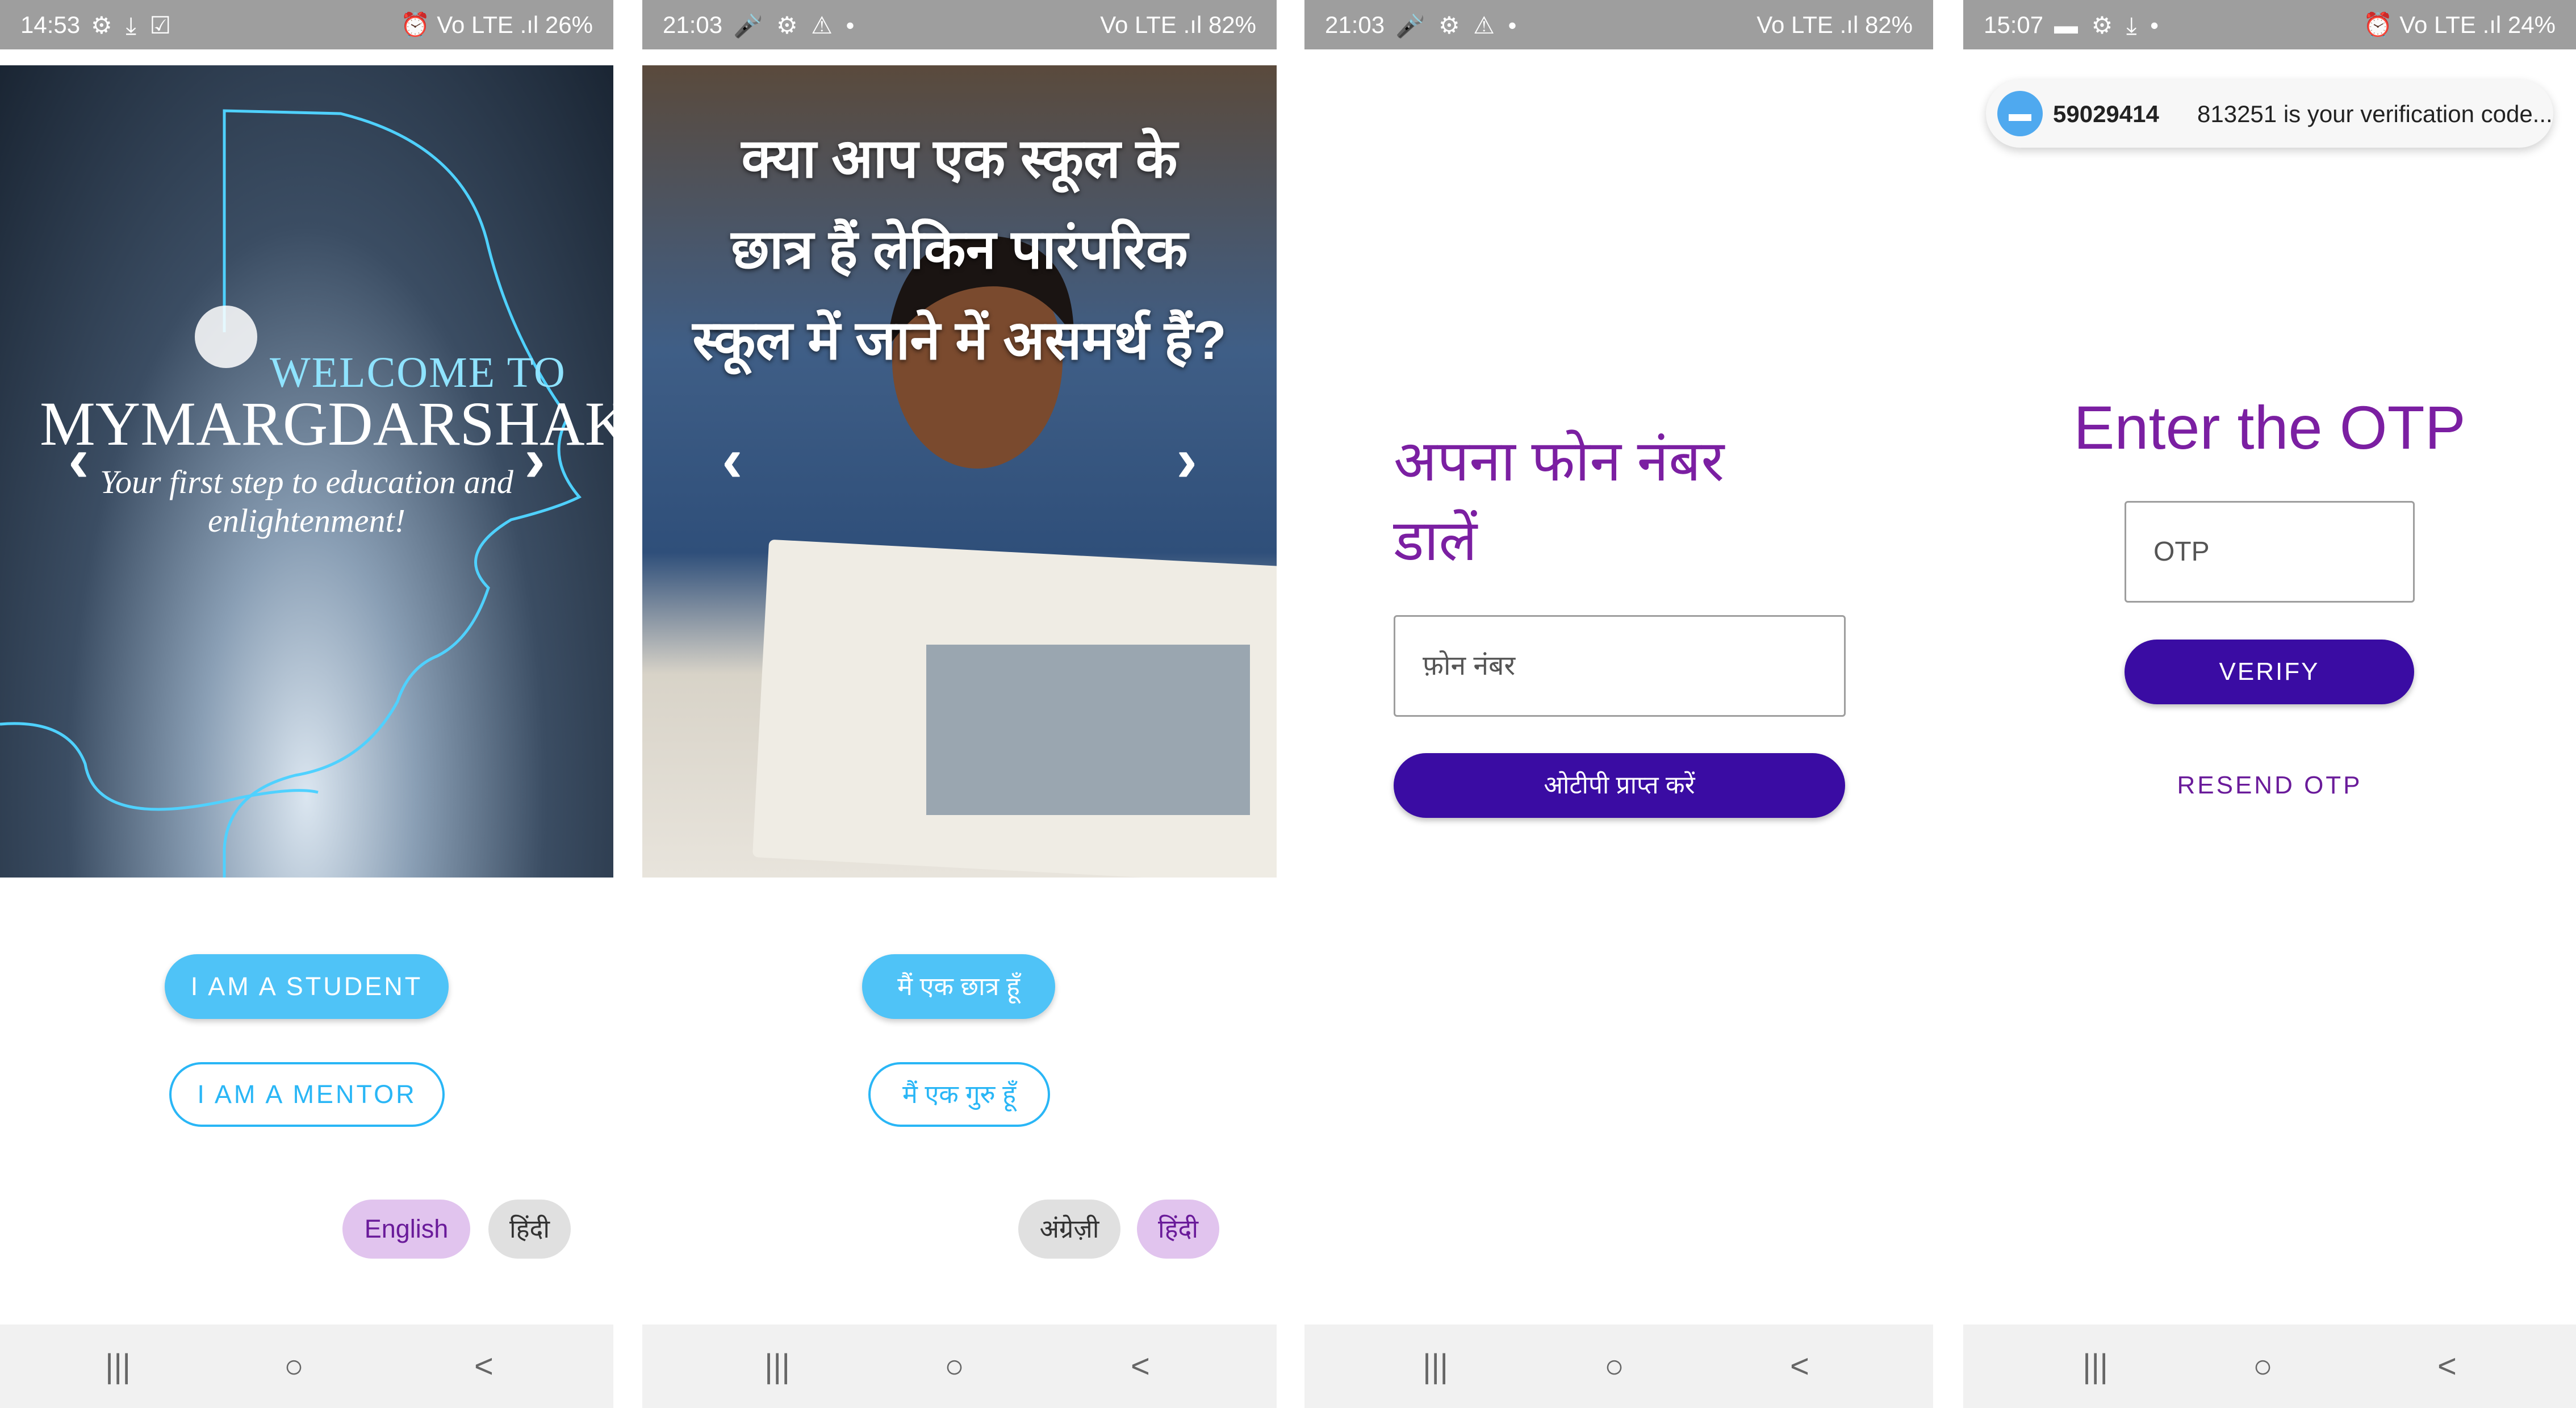 The height and width of the screenshot is (1408, 2576). I want to click on status-time: 15:07, so click(2014, 24).